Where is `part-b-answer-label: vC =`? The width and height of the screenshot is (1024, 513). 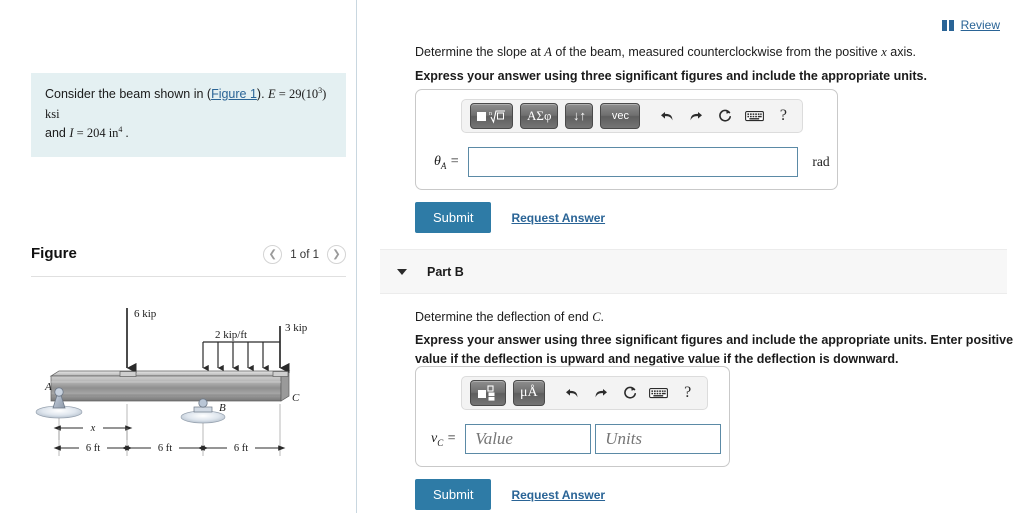
part-b-answer-label: vC = is located at coordinates (443, 439).